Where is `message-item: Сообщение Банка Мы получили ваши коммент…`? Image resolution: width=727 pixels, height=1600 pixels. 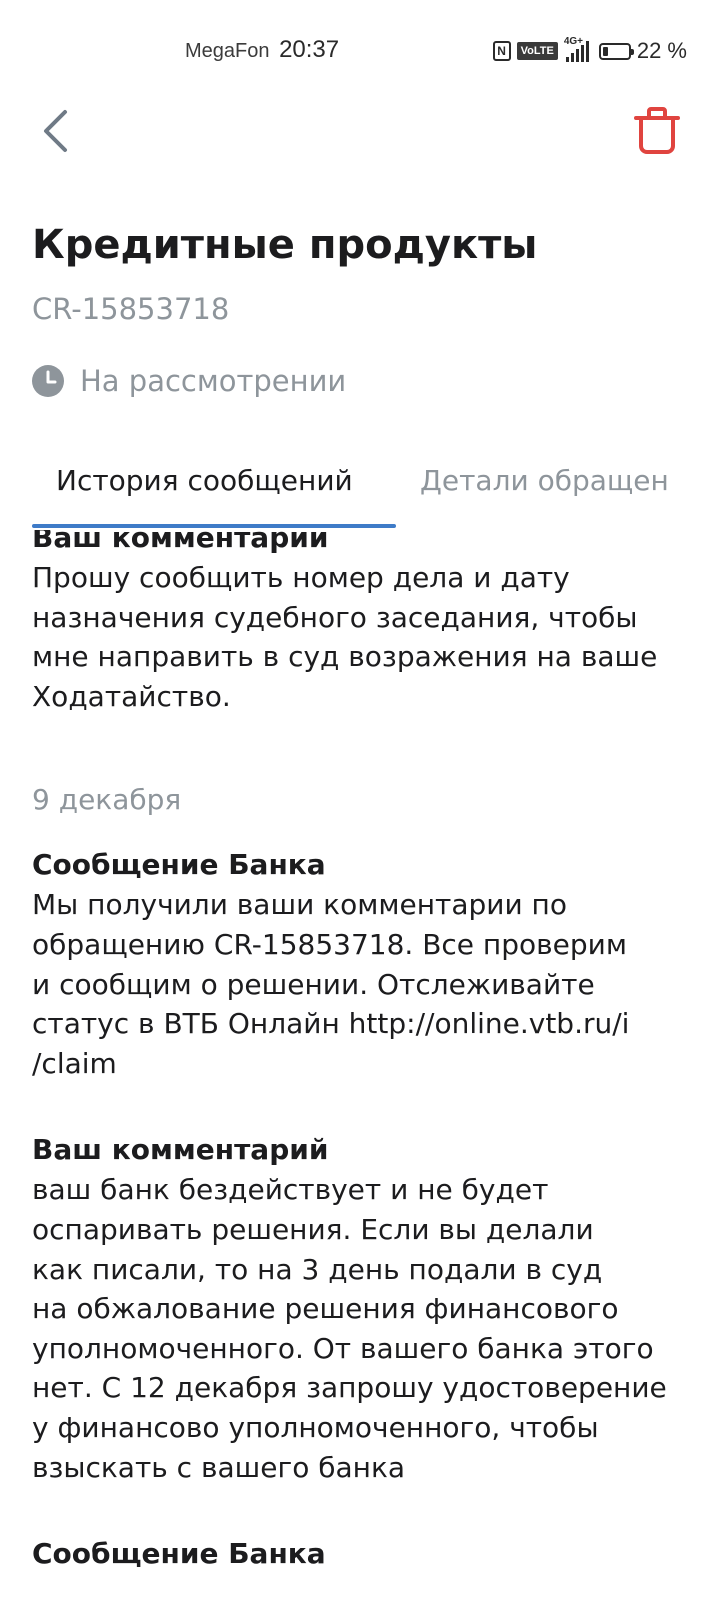 message-item: Сообщение Банка Мы получили ваши коммент… is located at coordinates (362, 964).